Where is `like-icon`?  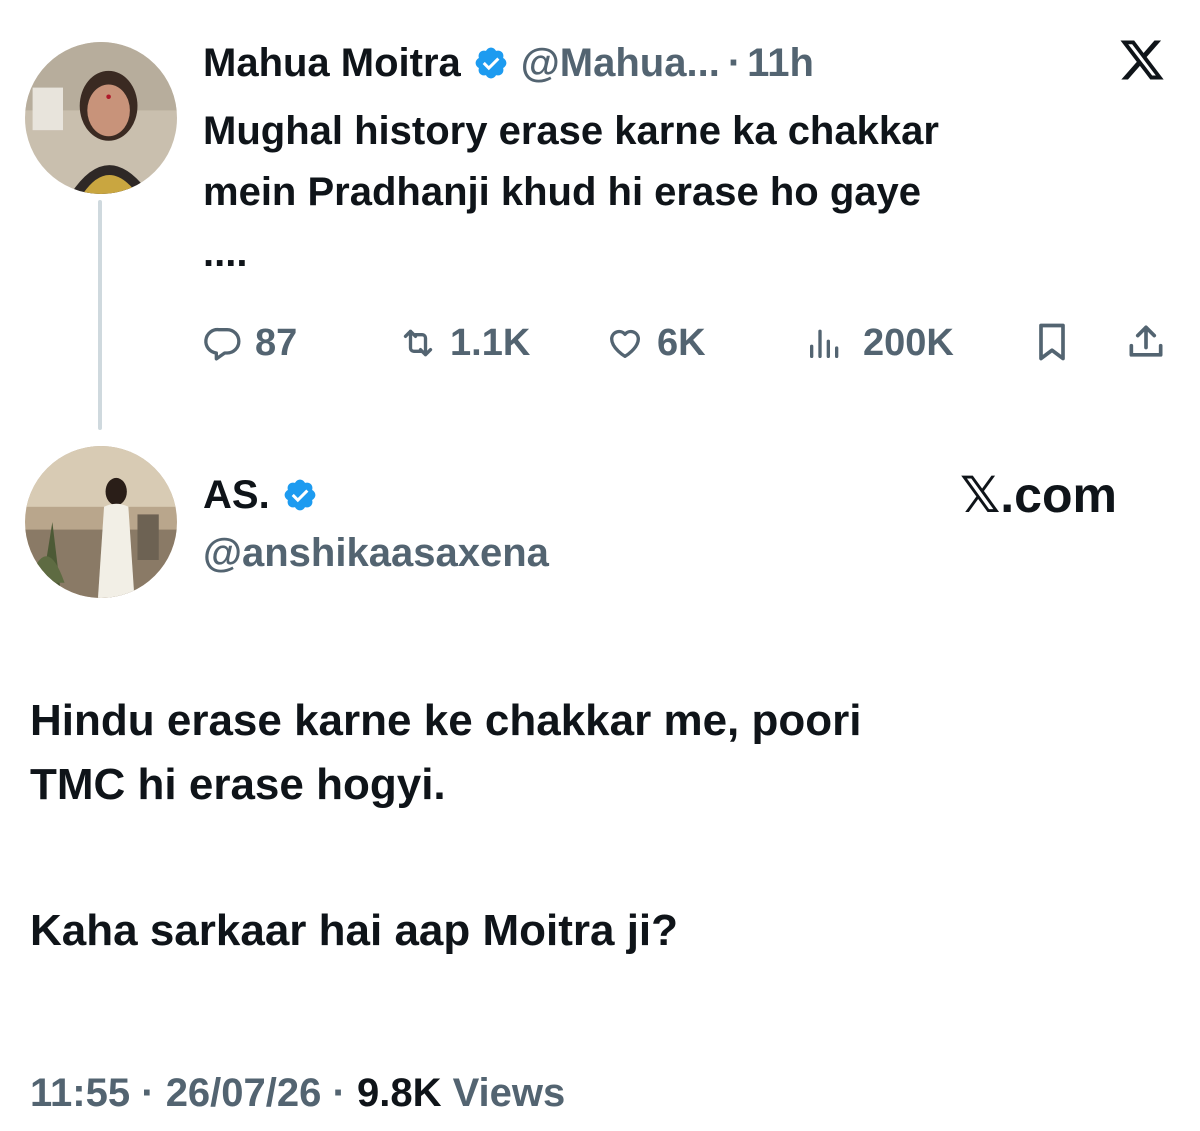 like-icon is located at coordinates (625, 343).